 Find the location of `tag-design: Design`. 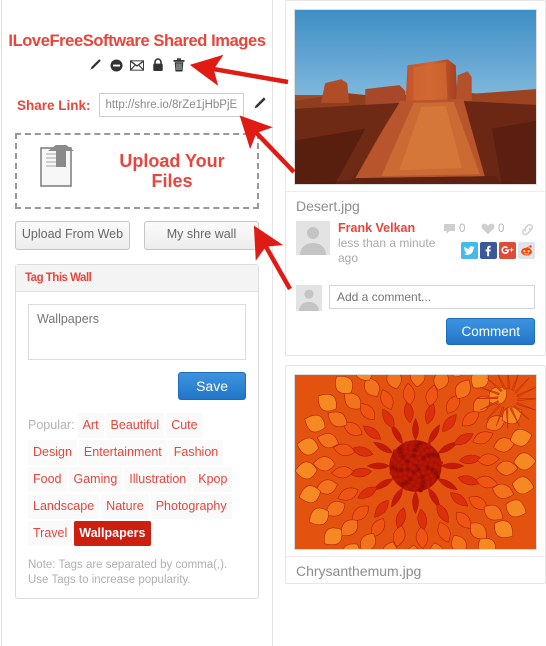

tag-design: Design is located at coordinates (52, 452).